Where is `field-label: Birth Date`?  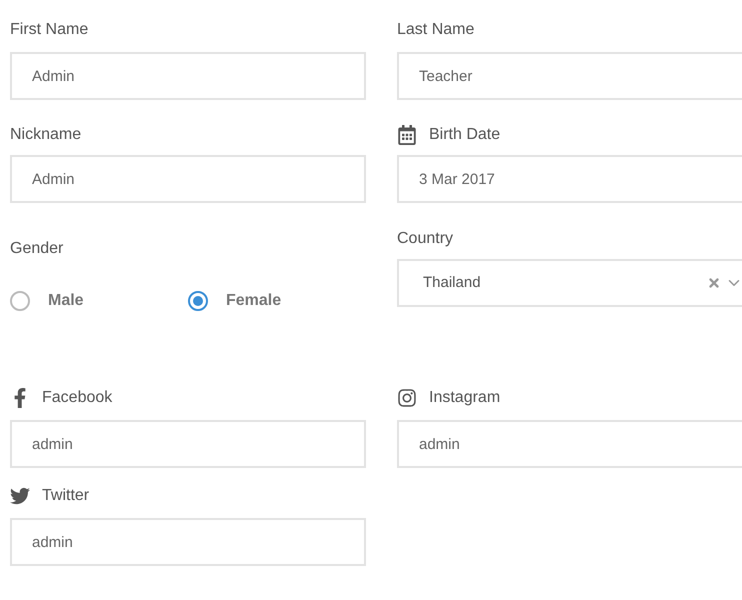 field-label: Birth Date is located at coordinates (464, 135).